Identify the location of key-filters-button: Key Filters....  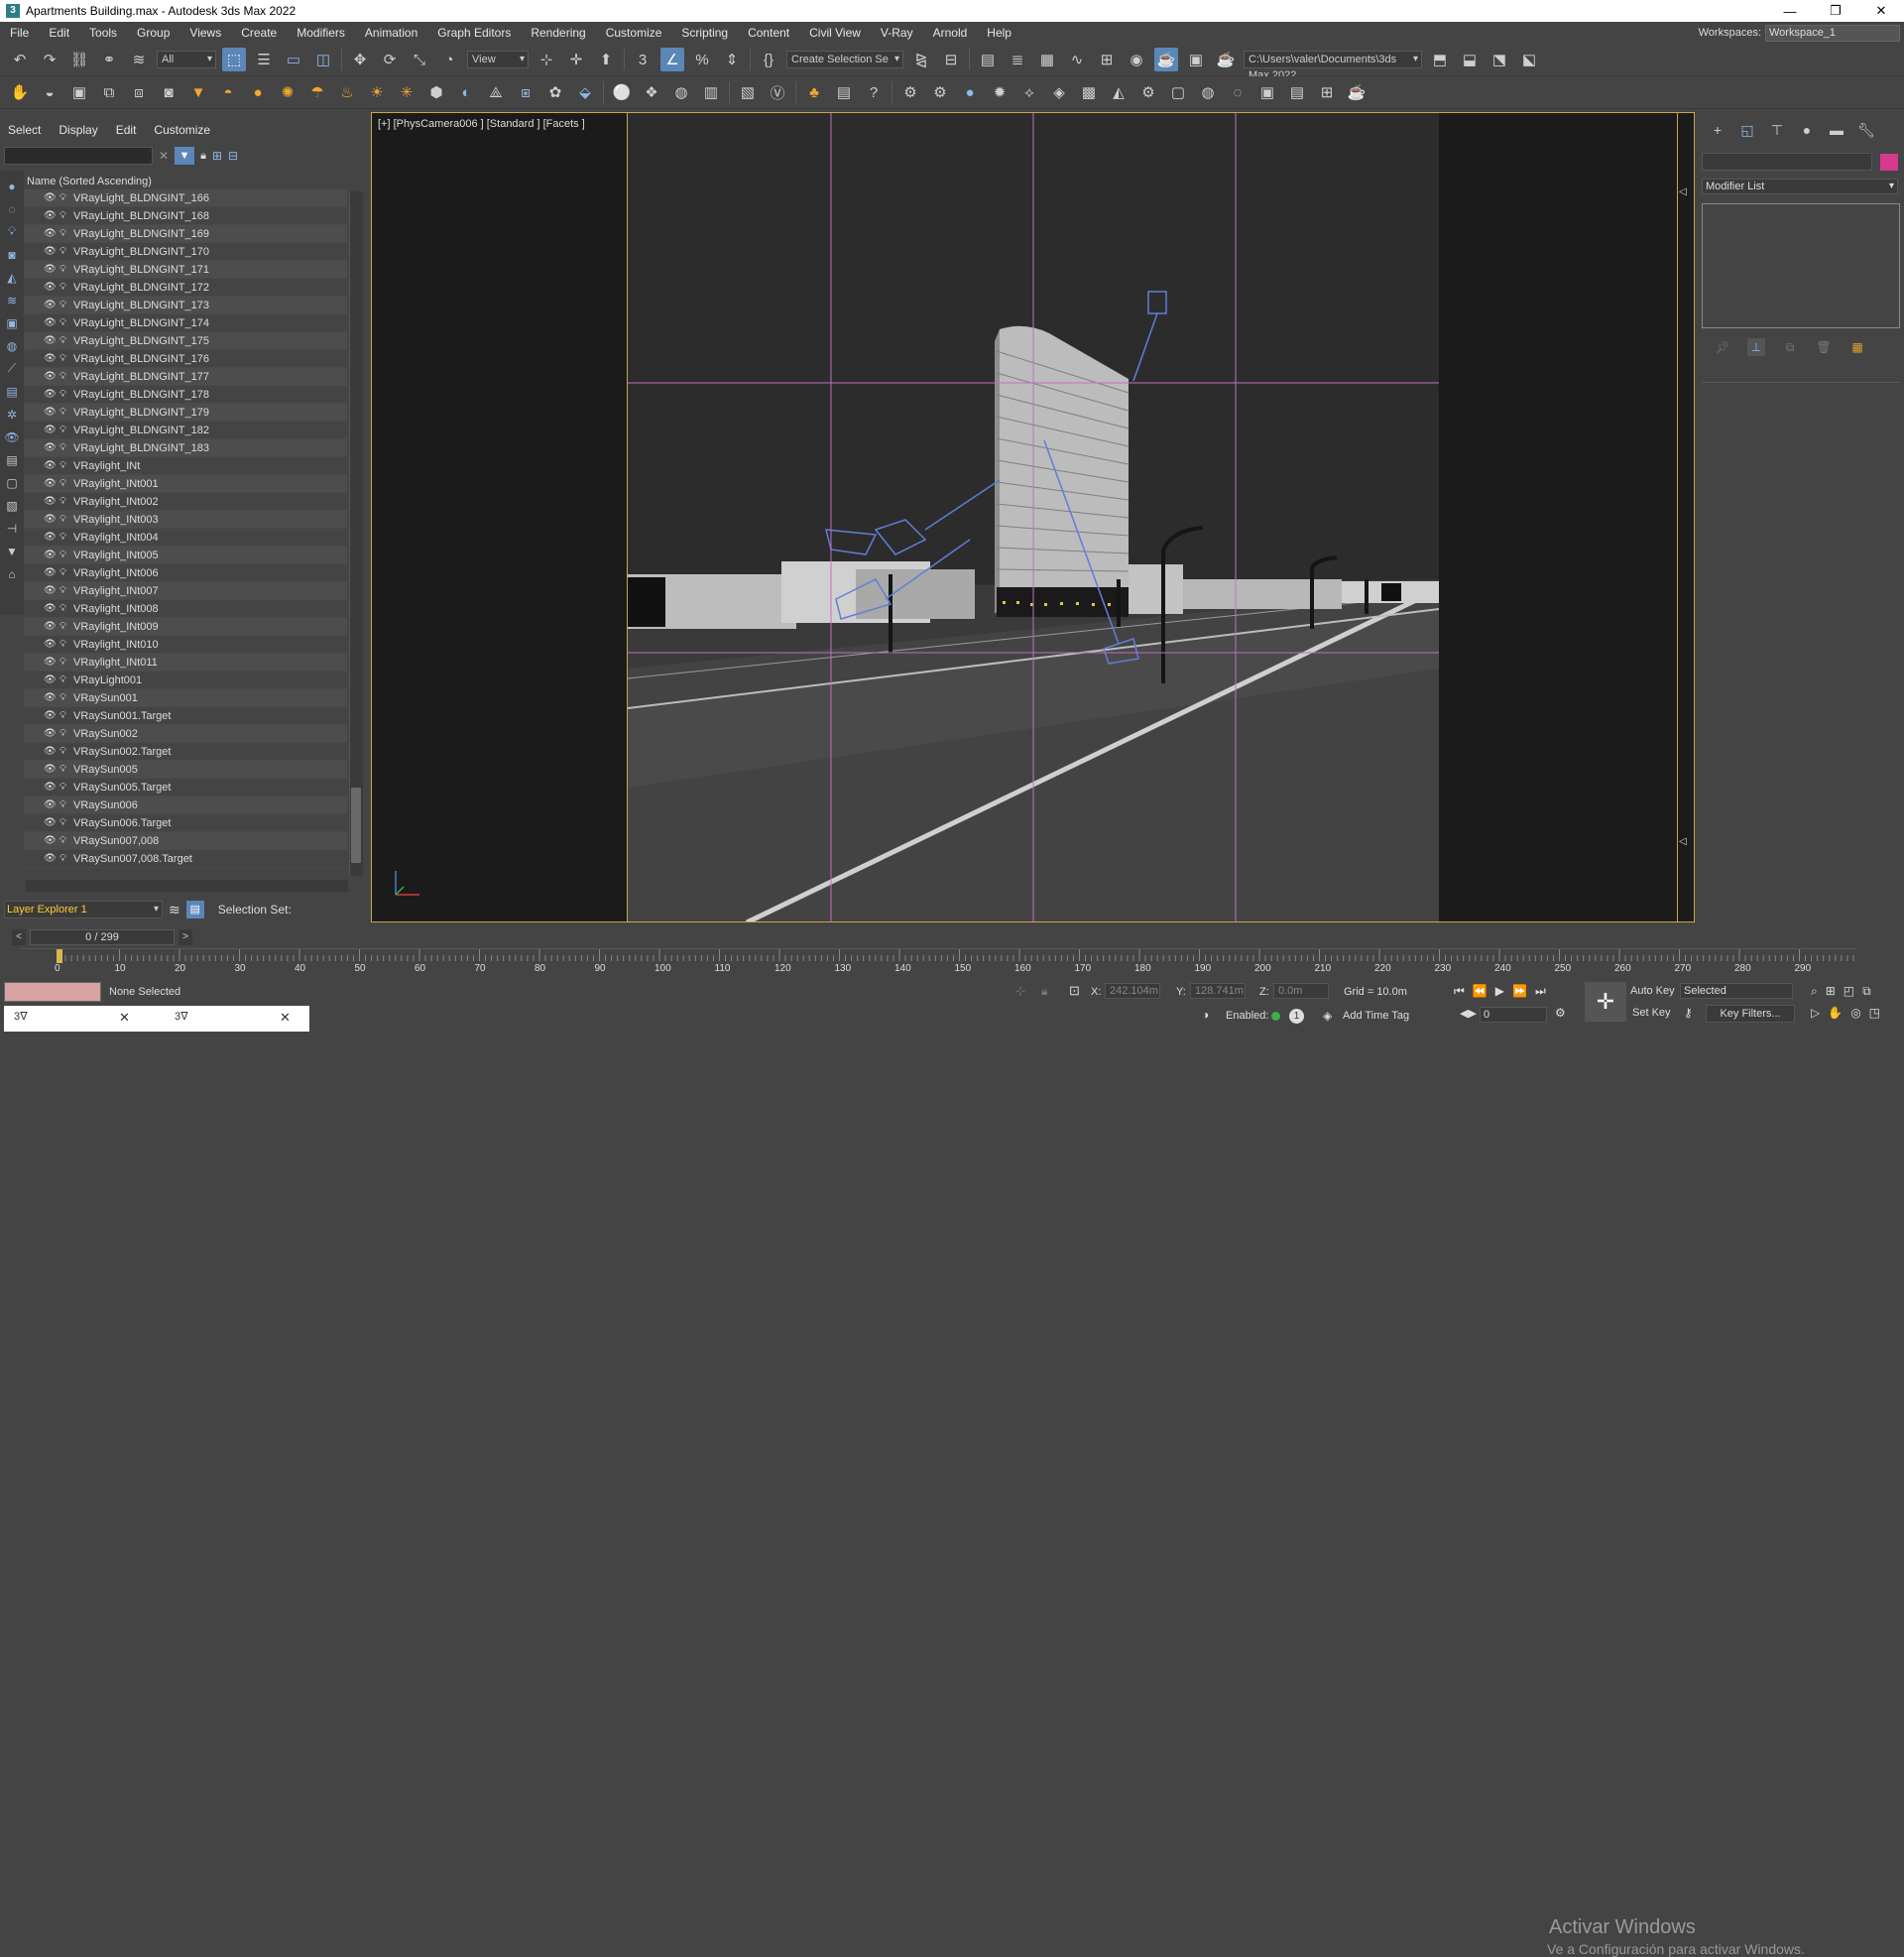
(1750, 1014).